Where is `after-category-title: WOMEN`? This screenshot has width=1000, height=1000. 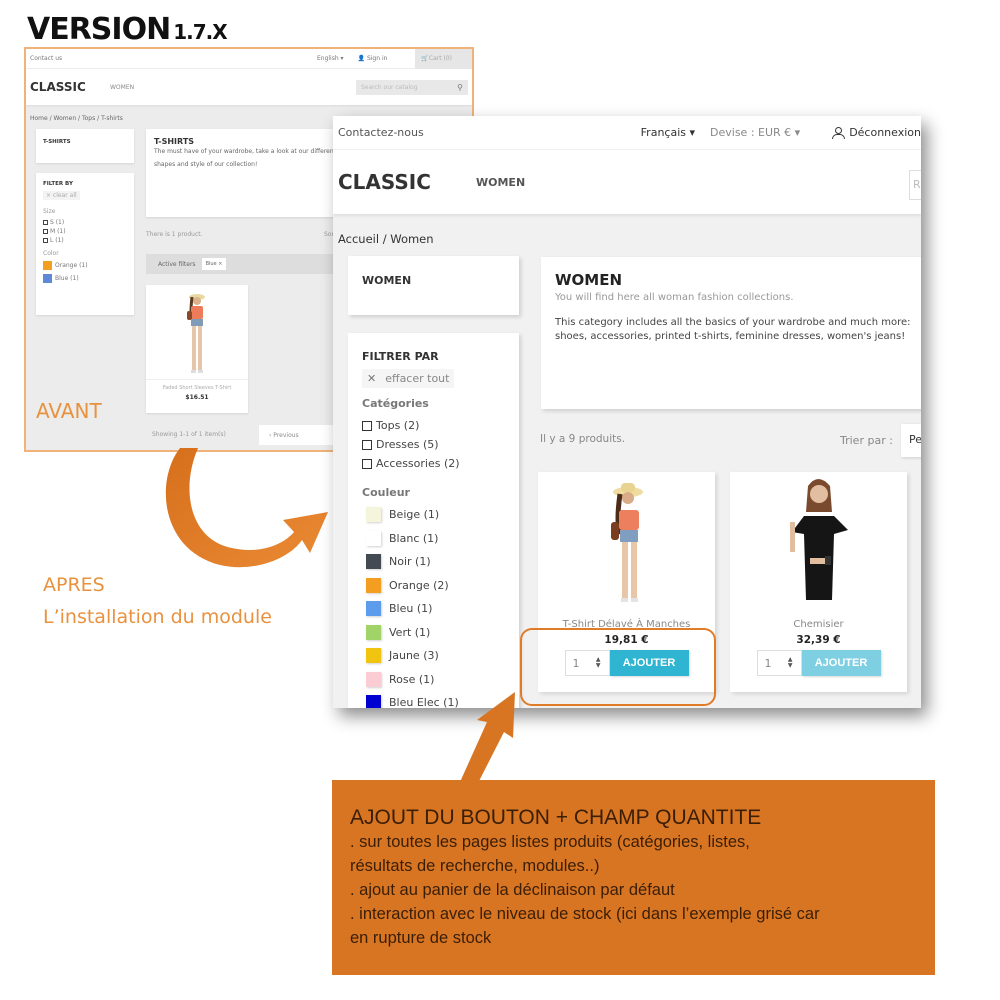
after-category-title: WOMEN is located at coordinates (589, 280).